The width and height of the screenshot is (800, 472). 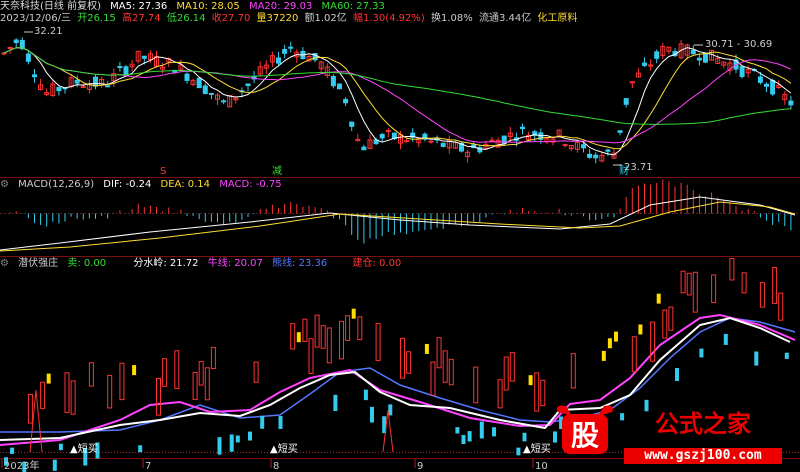 What do you see at coordinates (163, 171) in the screenshot?
I see `sell-marker: S` at bounding box center [163, 171].